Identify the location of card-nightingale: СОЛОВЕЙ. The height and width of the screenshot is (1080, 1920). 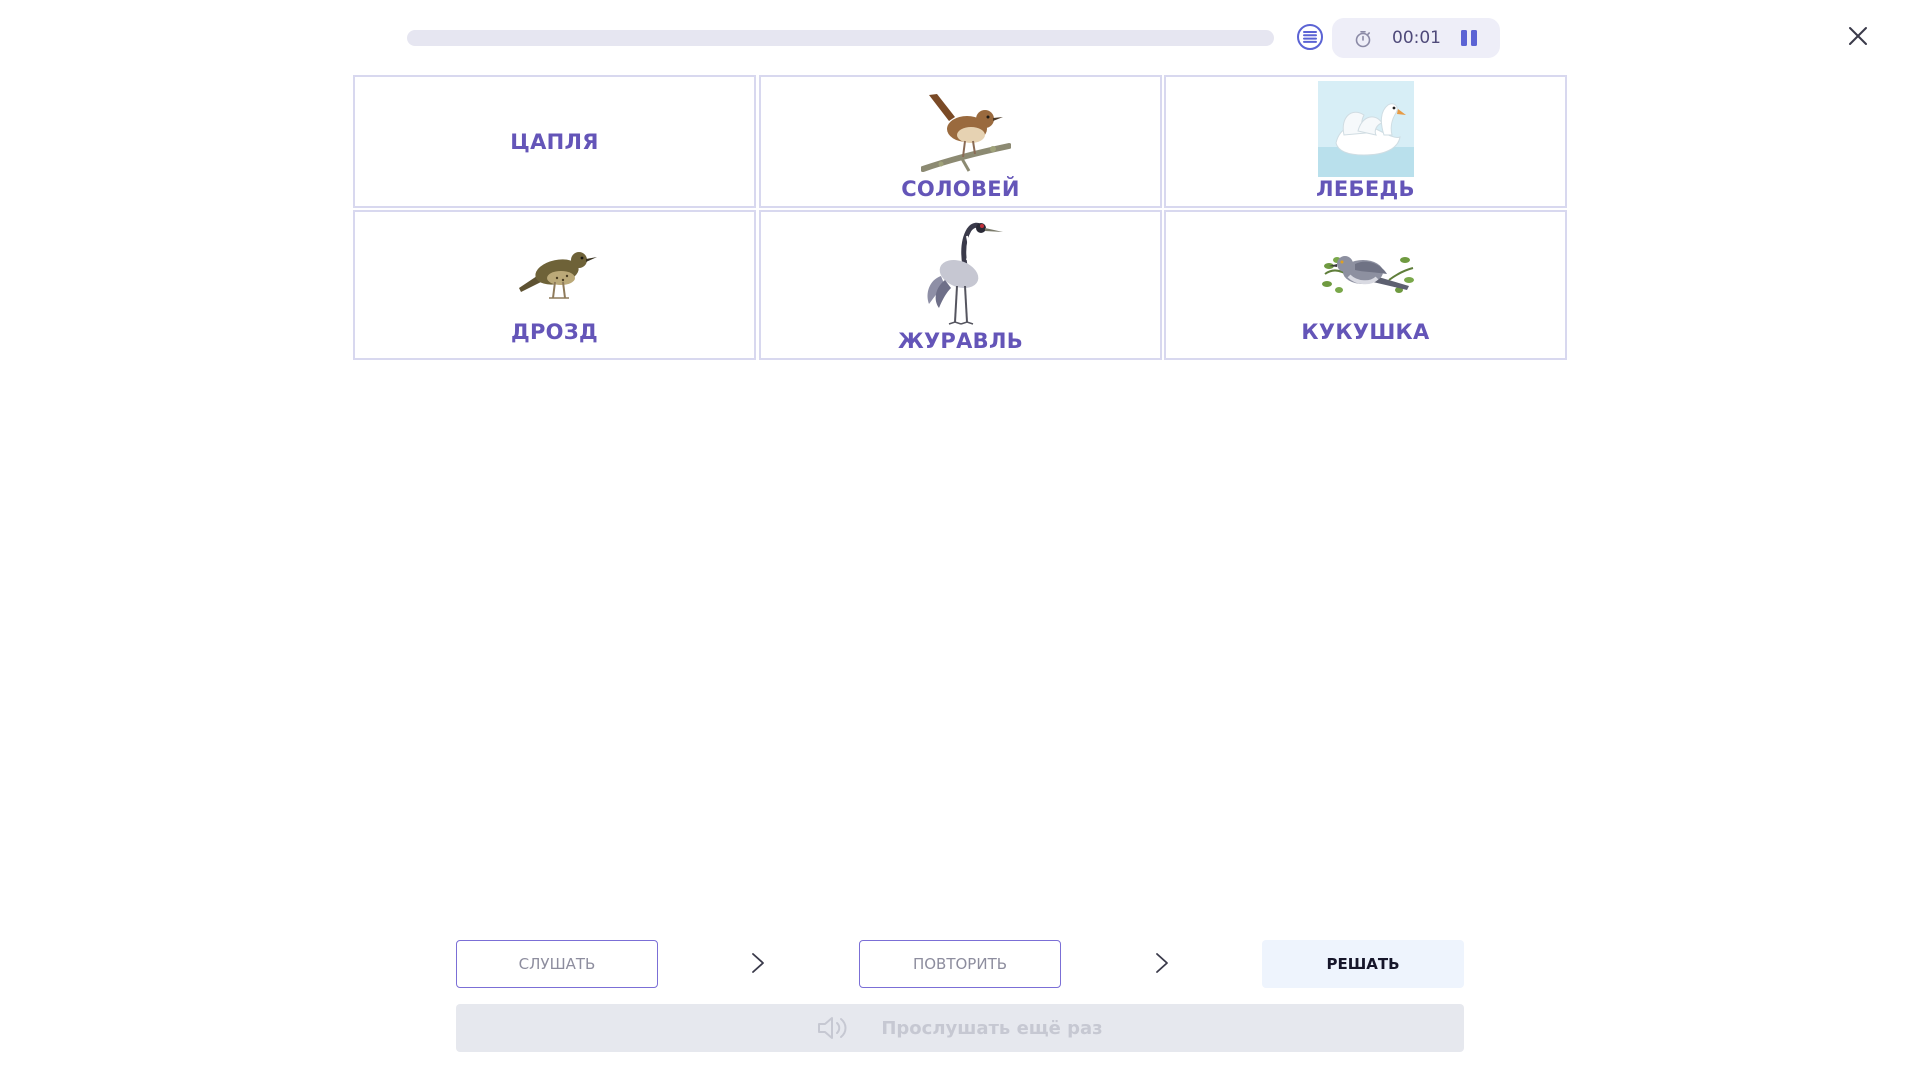
(960, 141).